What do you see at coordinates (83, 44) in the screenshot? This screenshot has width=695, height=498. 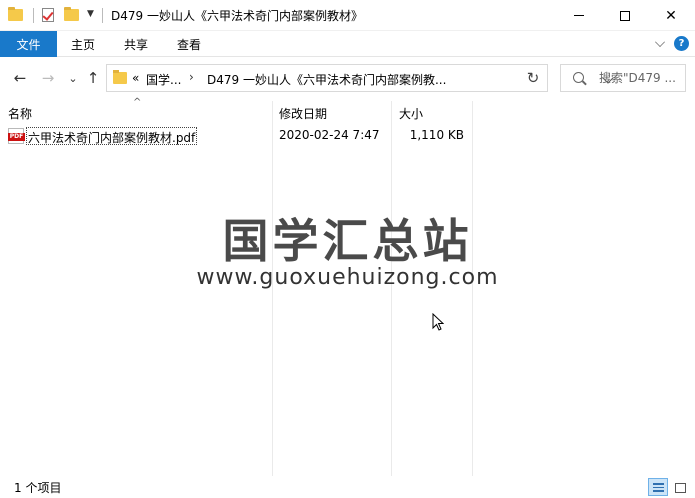 I see `tab-home: 主页` at bounding box center [83, 44].